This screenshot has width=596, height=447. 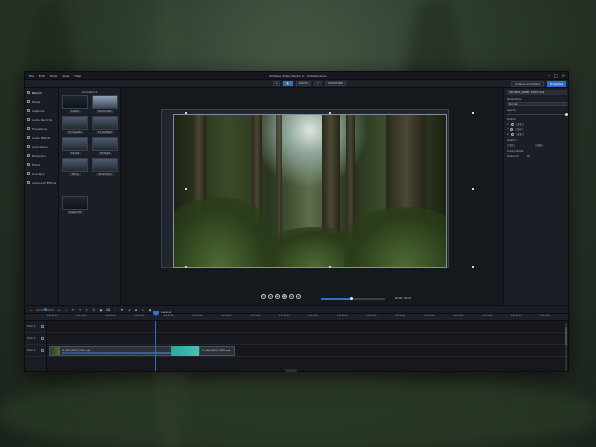 What do you see at coordinates (31, 310) in the screenshot?
I see `zoom-out-icon: −` at bounding box center [31, 310].